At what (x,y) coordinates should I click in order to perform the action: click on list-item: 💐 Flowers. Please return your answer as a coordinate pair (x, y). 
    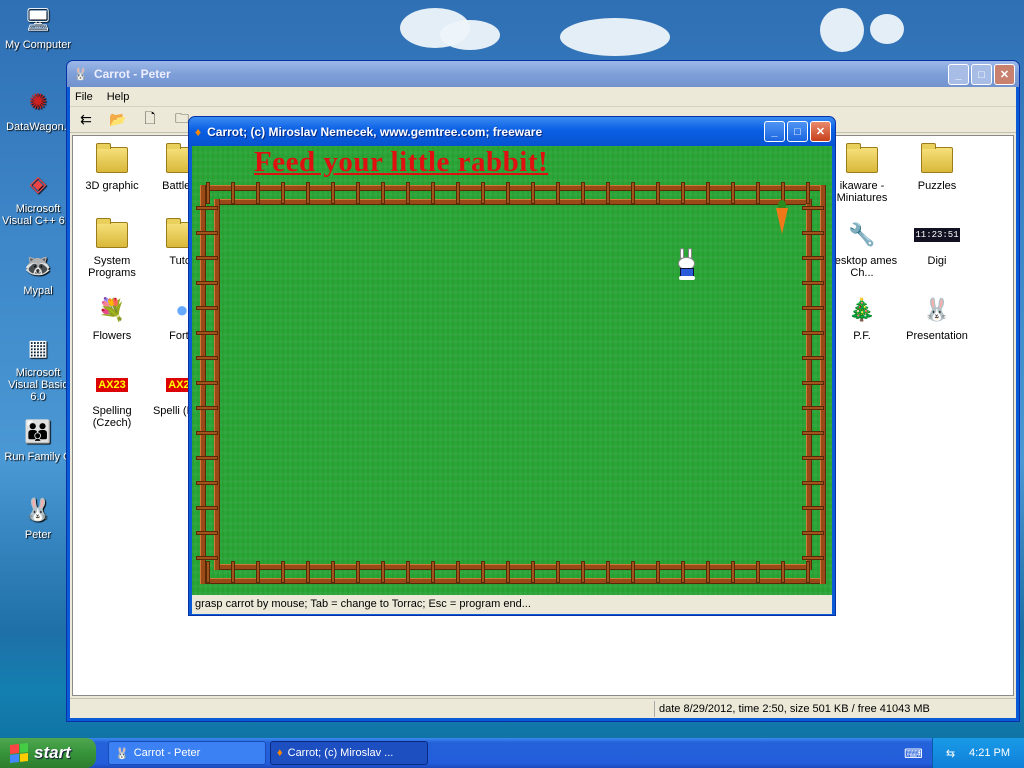
    Looking at the image, I should click on (112, 318).